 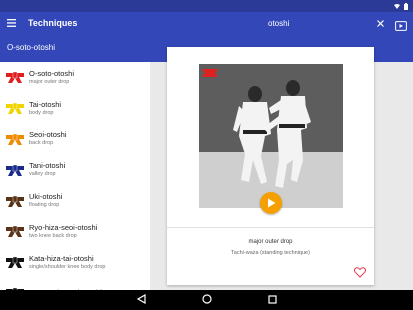 I want to click on wifi-icon, so click(x=397, y=6).